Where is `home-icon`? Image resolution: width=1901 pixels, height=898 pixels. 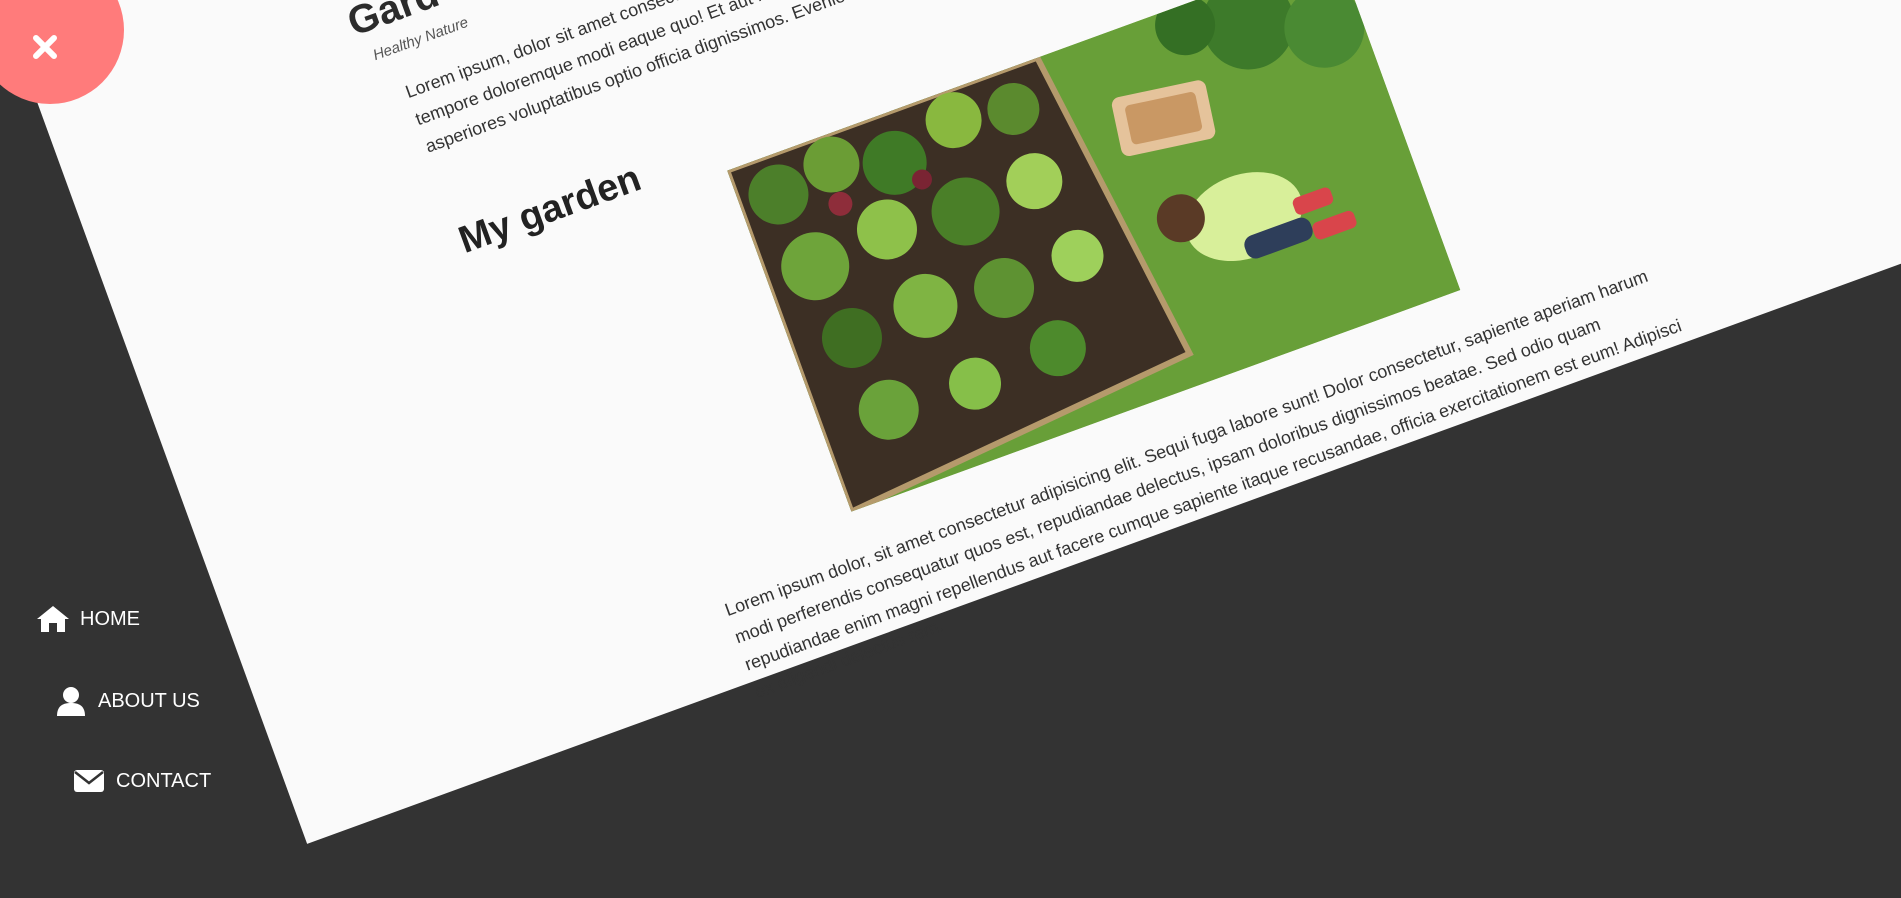
home-icon is located at coordinates (53, 619).